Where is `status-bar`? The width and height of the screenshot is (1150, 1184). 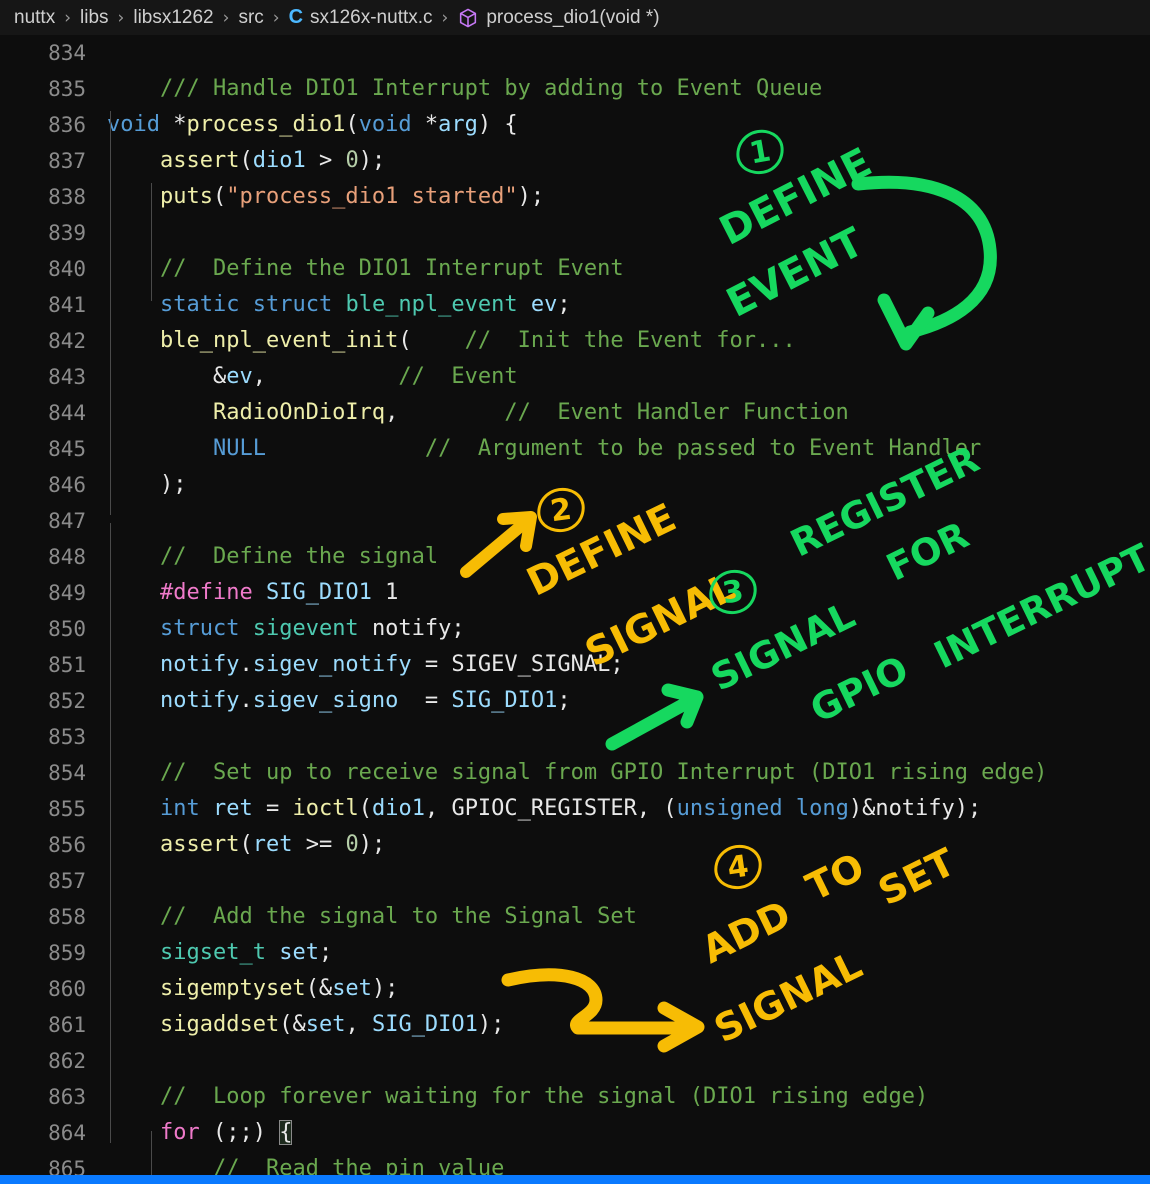 status-bar is located at coordinates (575, 1179).